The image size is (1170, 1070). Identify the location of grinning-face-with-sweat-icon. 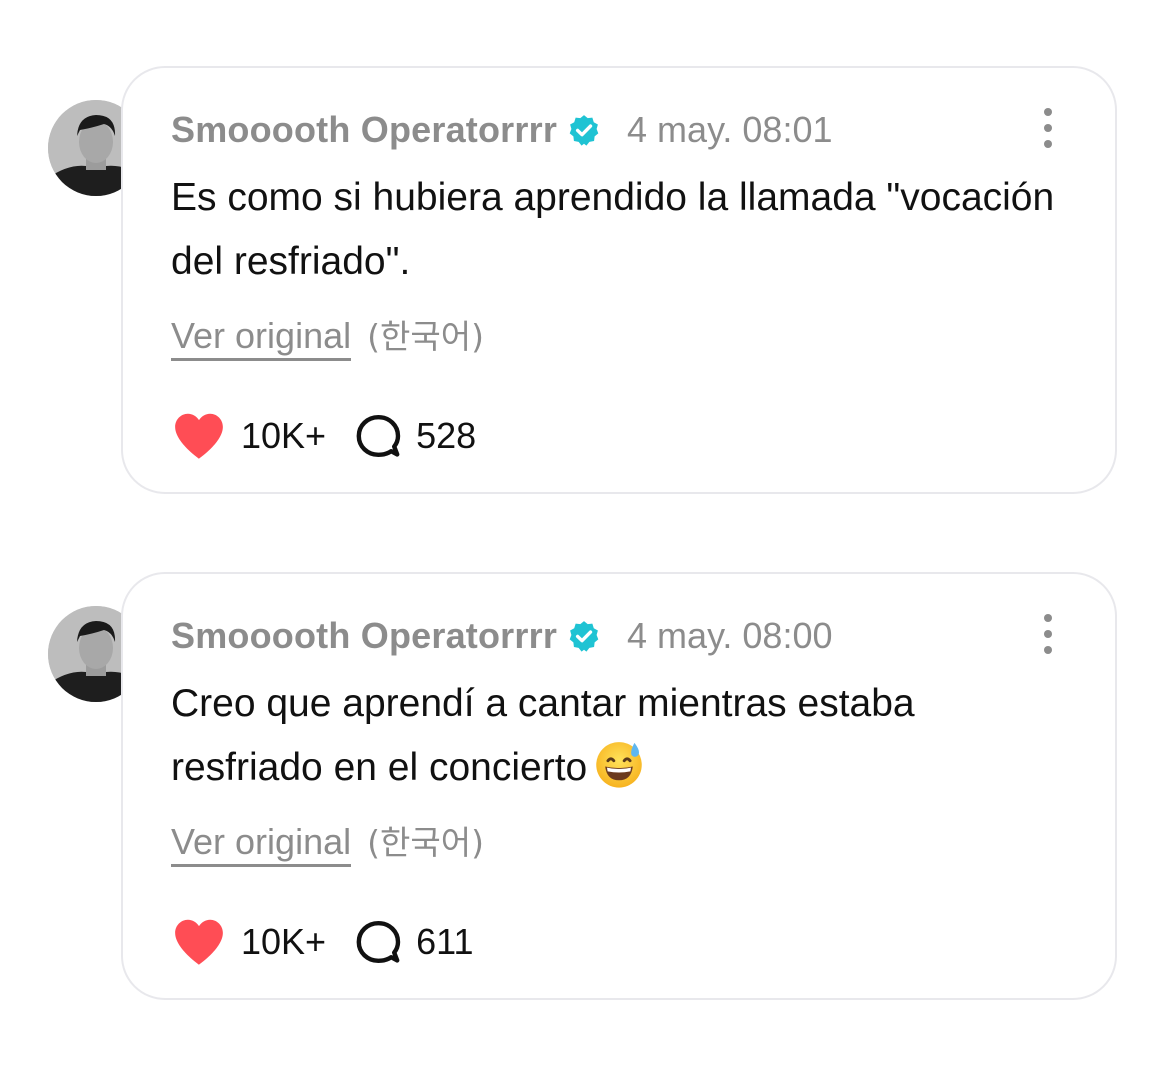
(619, 765).